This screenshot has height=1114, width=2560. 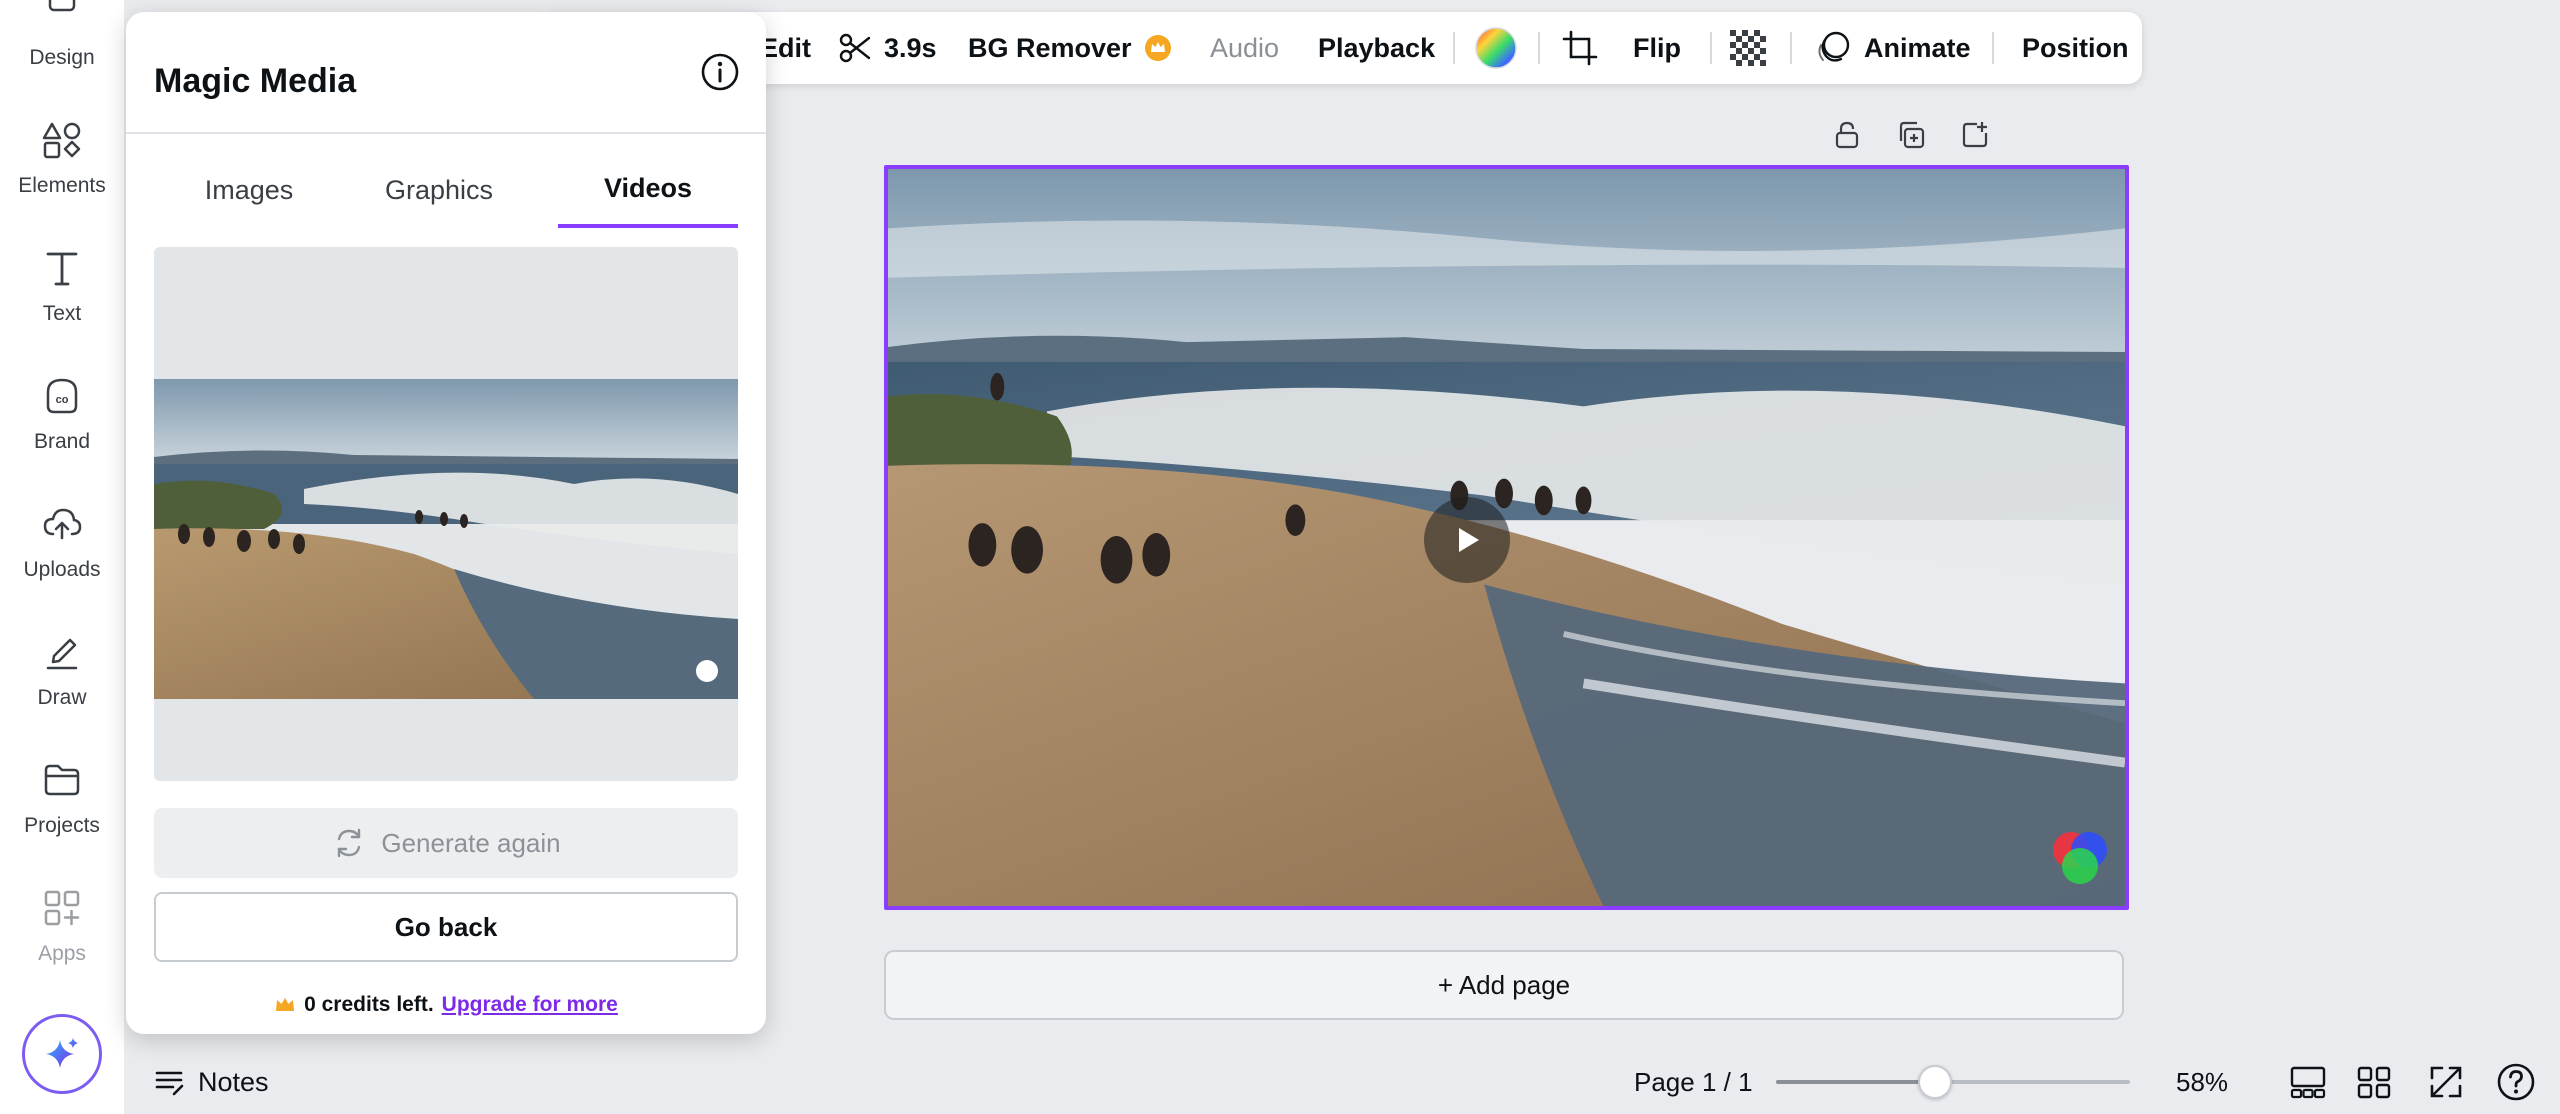 I want to click on generate-again-button: Generate again, so click(x=446, y=843).